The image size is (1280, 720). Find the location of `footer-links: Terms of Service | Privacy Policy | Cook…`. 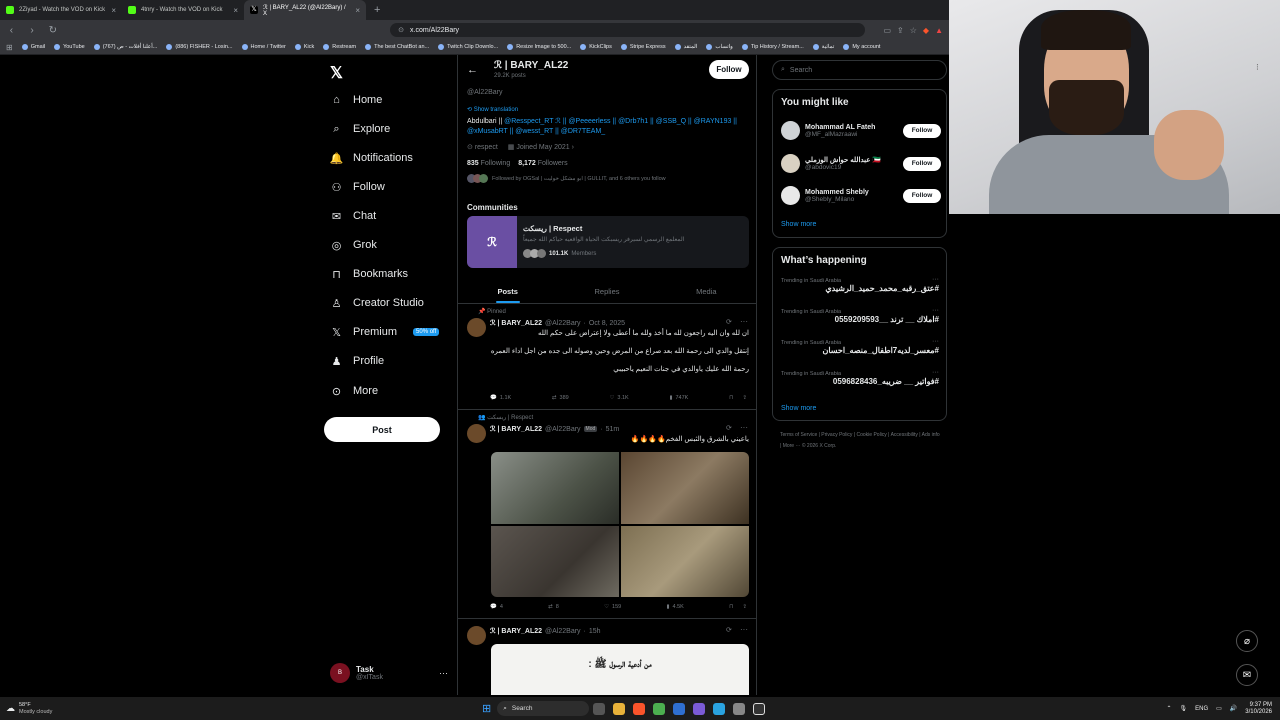

footer-links: Terms of Service | Privacy Policy | Cook… is located at coordinates (860, 441).